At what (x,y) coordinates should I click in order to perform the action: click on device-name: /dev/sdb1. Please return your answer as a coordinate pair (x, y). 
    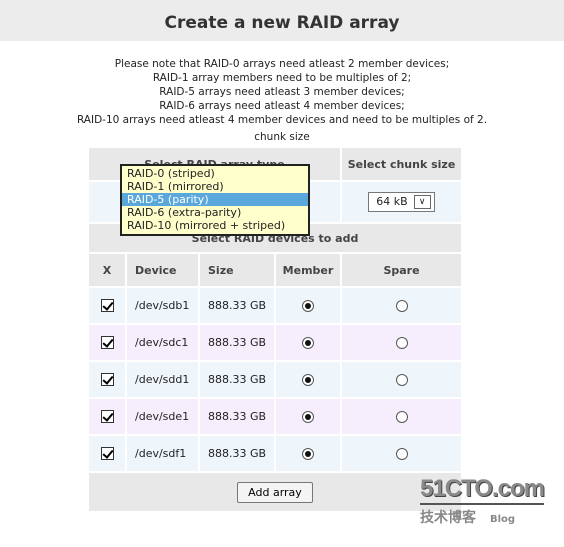
    Looking at the image, I should click on (162, 305).